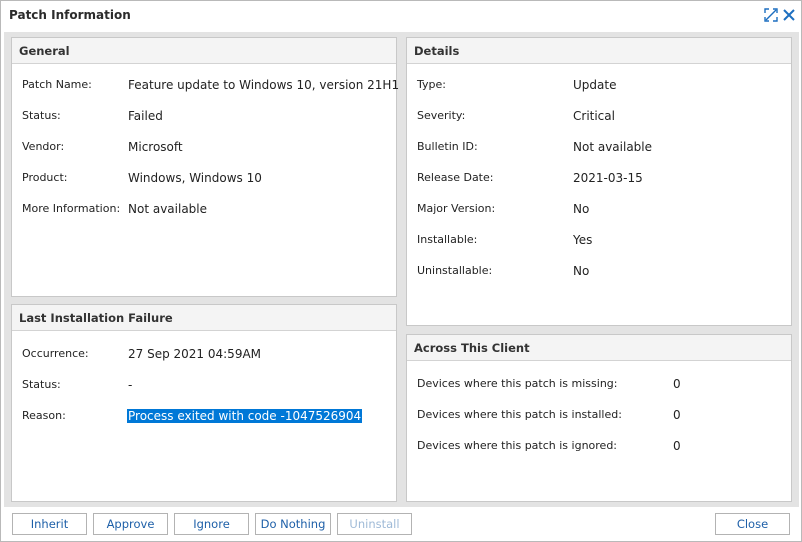  Describe the element at coordinates (455, 177) in the screenshot. I see `row-label: Release Date:` at that location.